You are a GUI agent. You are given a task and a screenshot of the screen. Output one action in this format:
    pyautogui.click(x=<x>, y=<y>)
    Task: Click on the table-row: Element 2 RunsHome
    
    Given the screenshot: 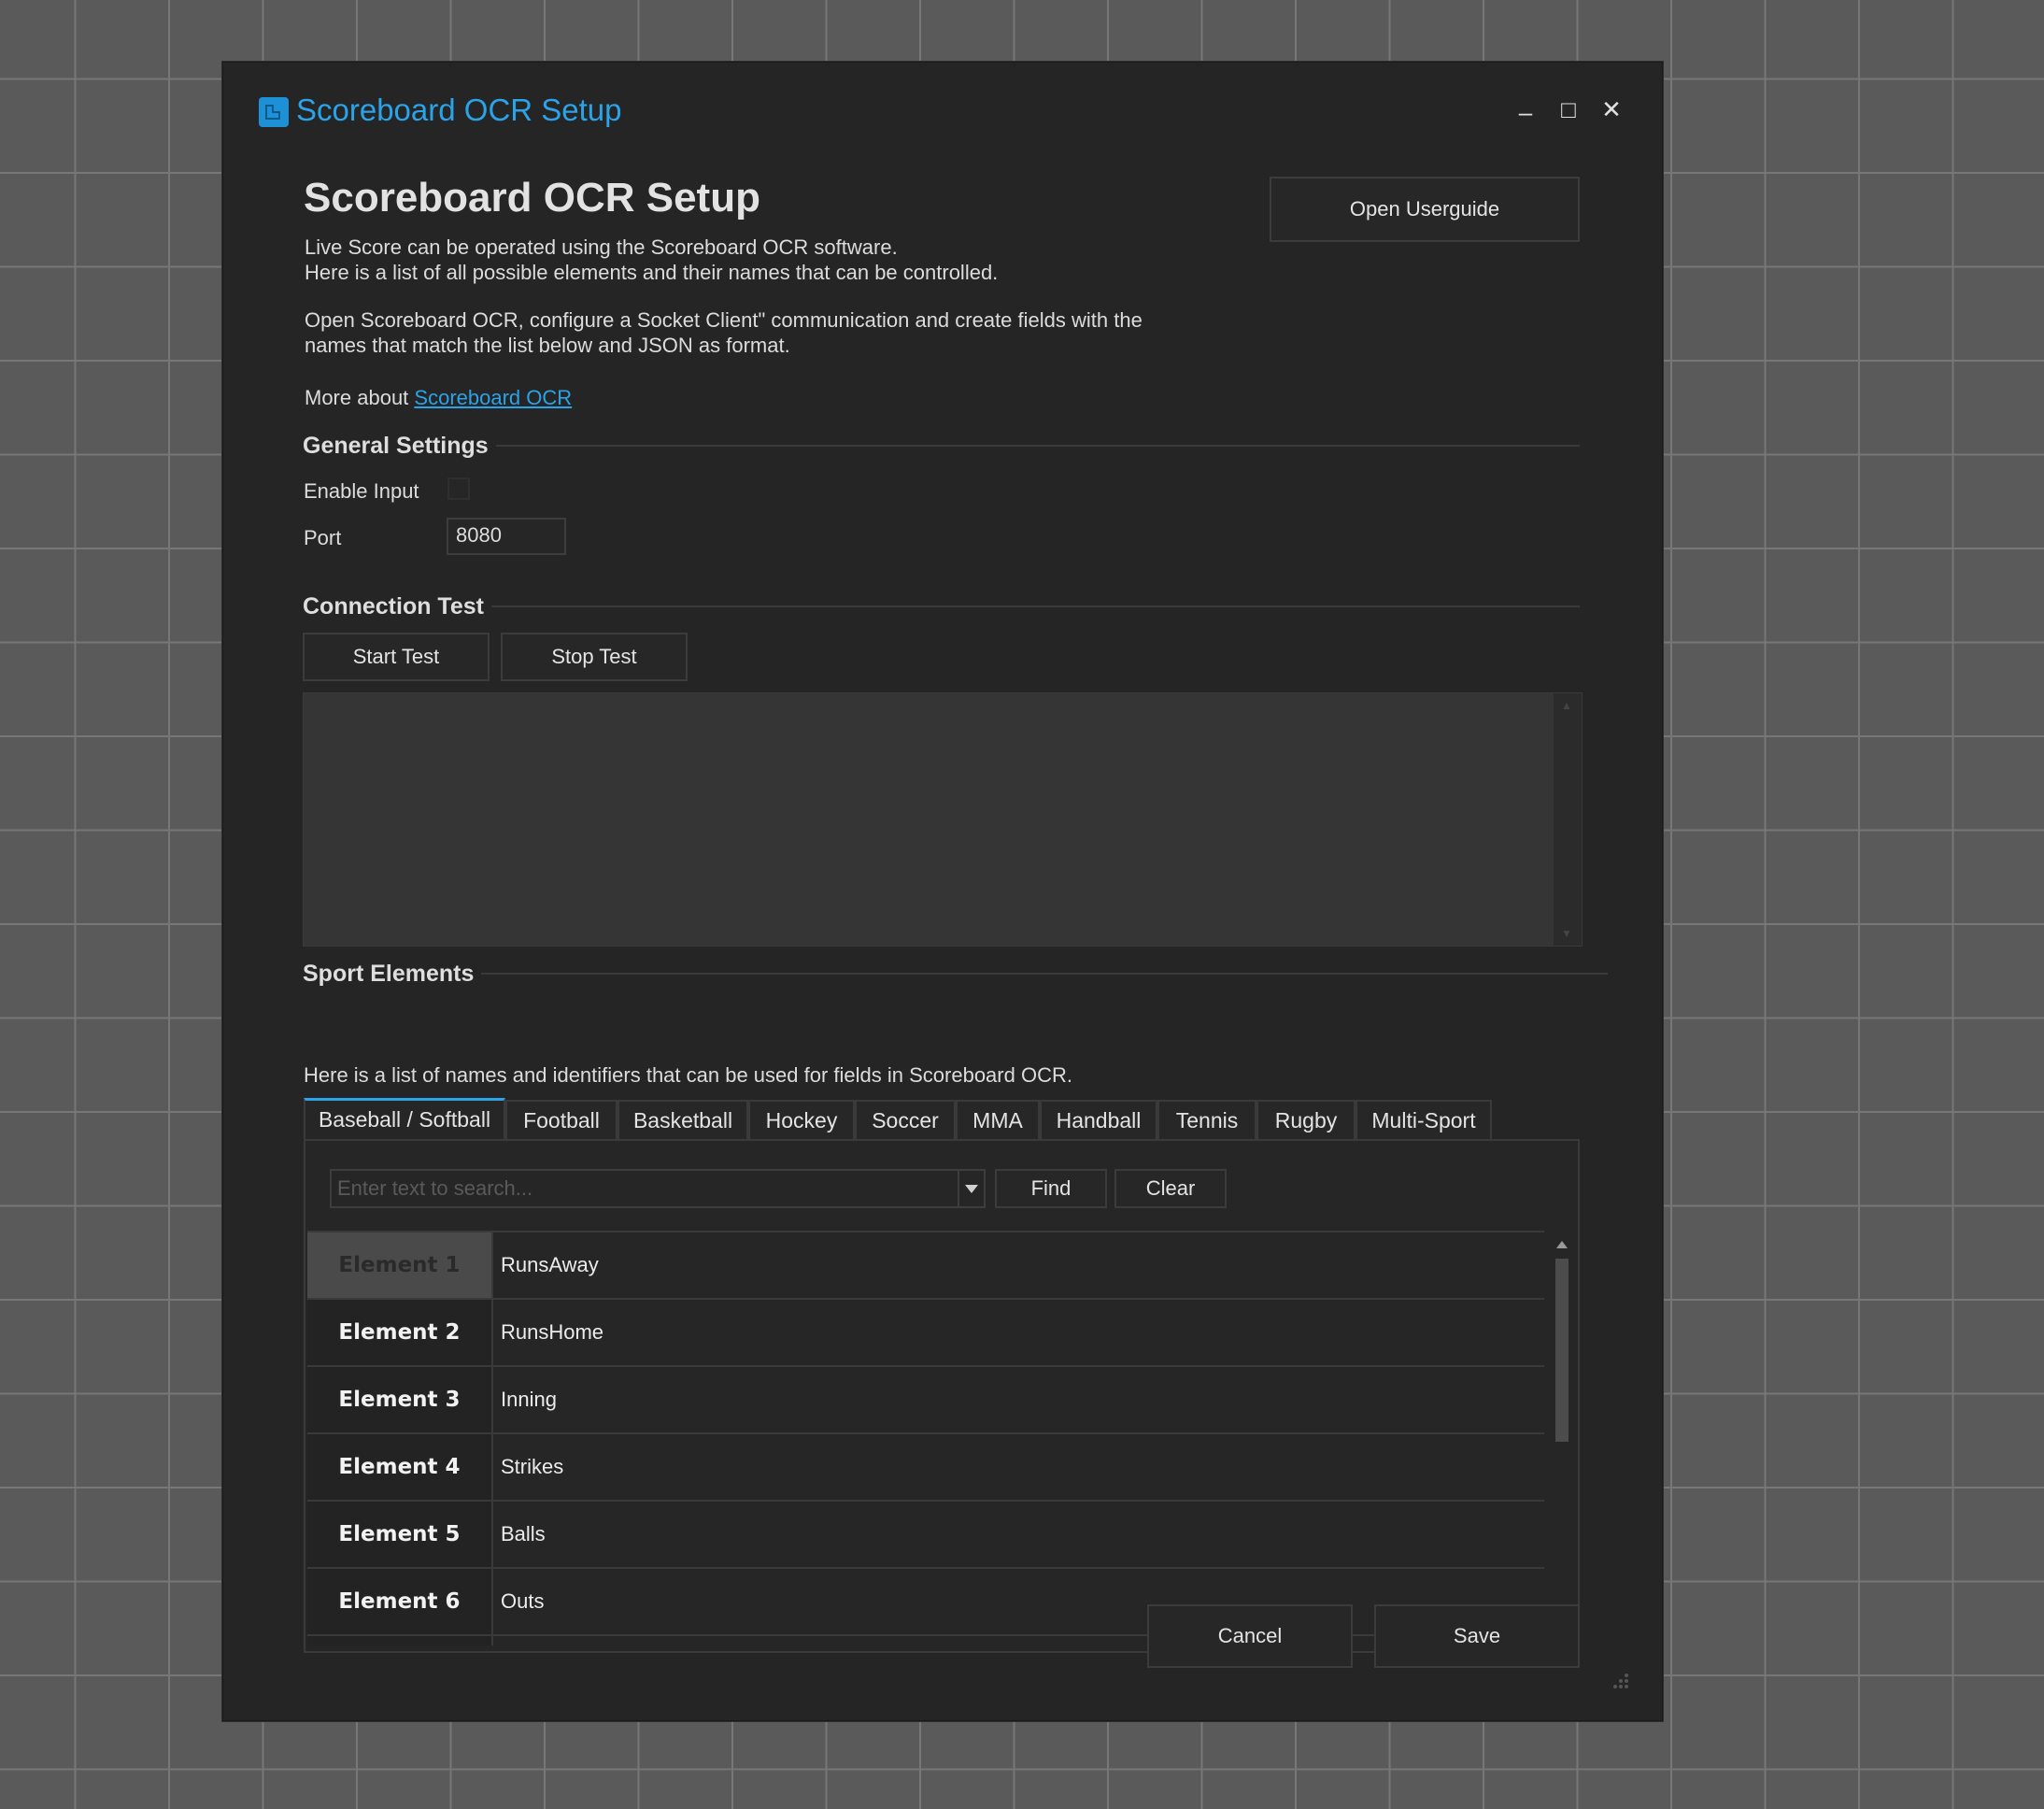 What is the action you would take?
    pyautogui.click(x=926, y=1333)
    